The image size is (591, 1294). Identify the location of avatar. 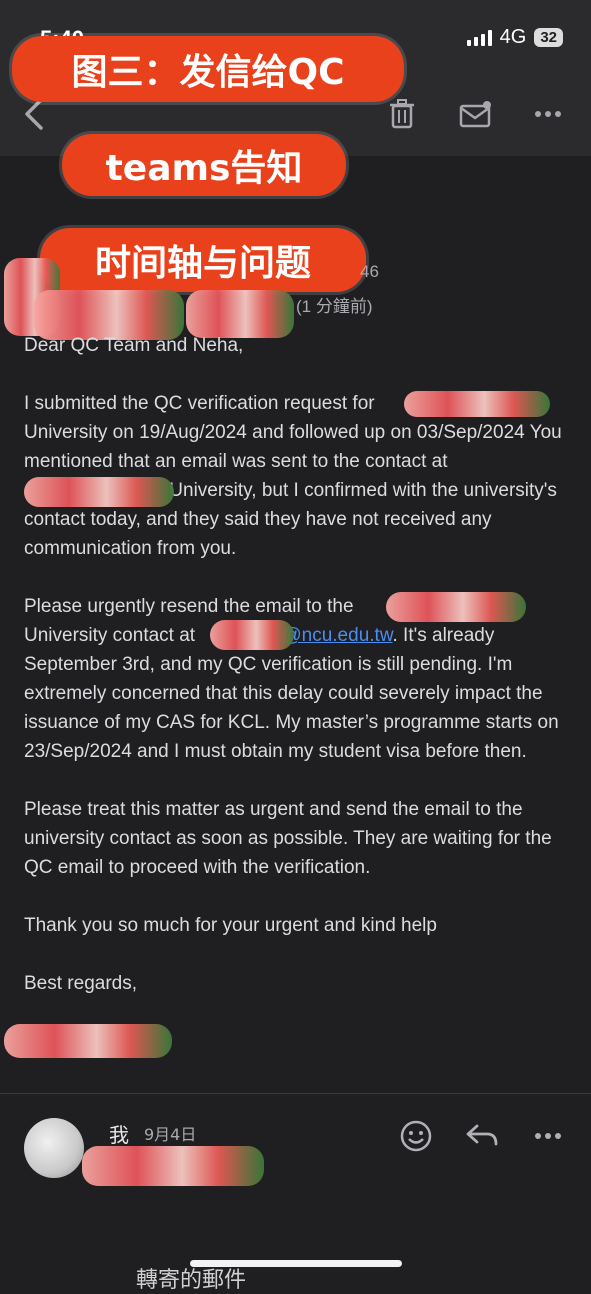
(54, 1148).